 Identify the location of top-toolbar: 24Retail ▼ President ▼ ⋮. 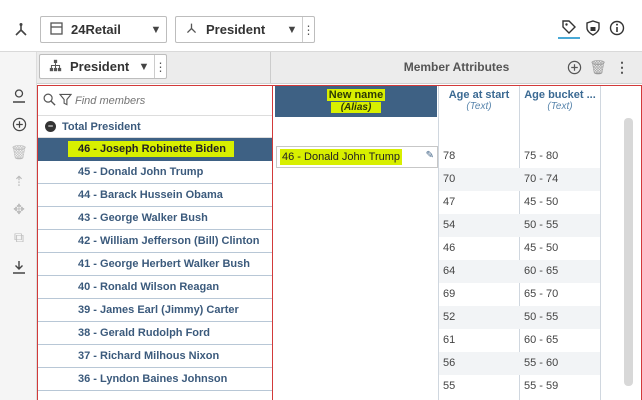
(321, 26).